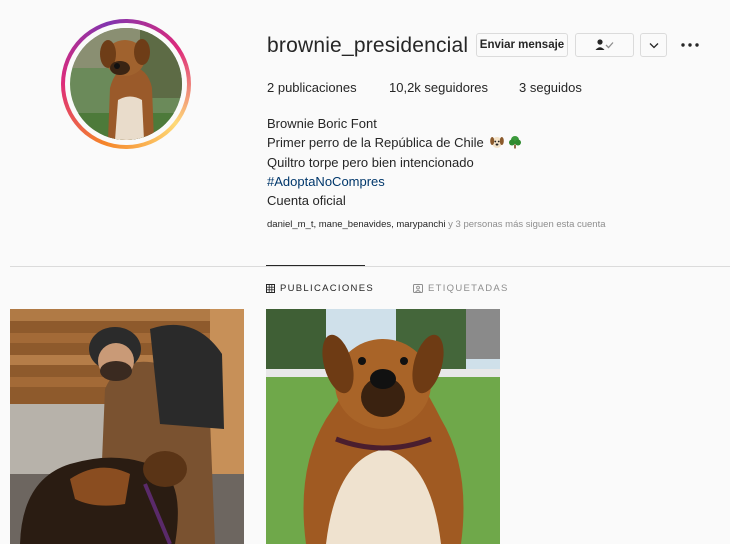 This screenshot has height=544, width=730. I want to click on followers-count: 10,2k seguidores, so click(438, 87).